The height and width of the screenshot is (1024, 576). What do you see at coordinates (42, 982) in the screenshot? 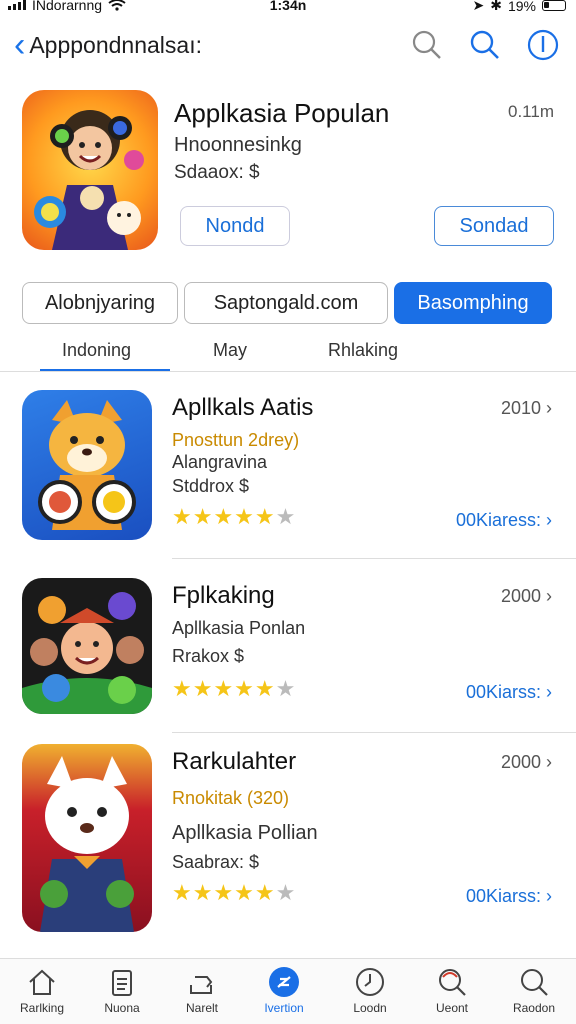
I see `home-icon` at bounding box center [42, 982].